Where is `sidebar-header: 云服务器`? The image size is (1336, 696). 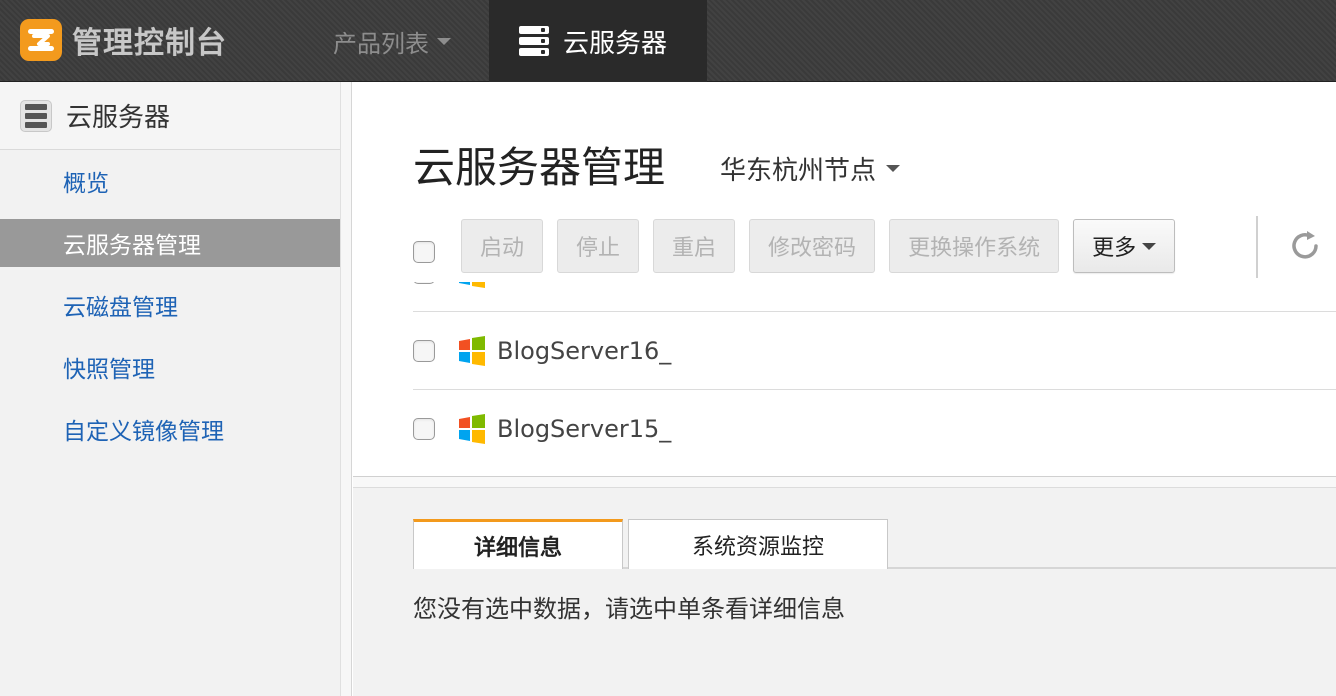 sidebar-header: 云服务器 is located at coordinates (170, 116).